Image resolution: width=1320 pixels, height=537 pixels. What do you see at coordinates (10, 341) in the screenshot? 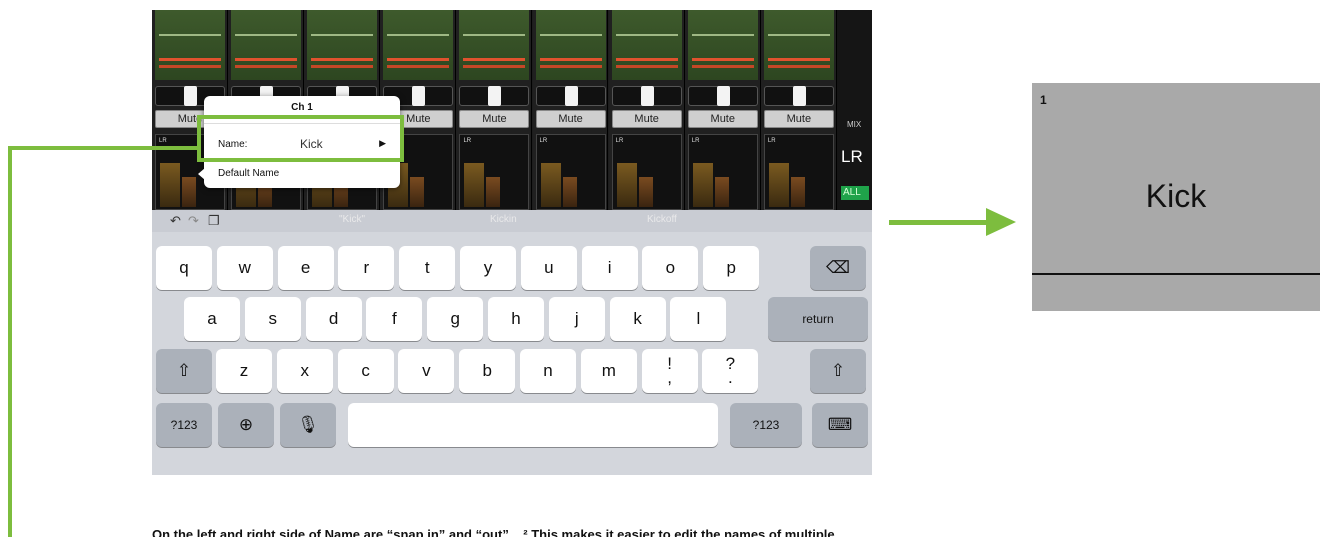
I see `callout-line-vertical` at bounding box center [10, 341].